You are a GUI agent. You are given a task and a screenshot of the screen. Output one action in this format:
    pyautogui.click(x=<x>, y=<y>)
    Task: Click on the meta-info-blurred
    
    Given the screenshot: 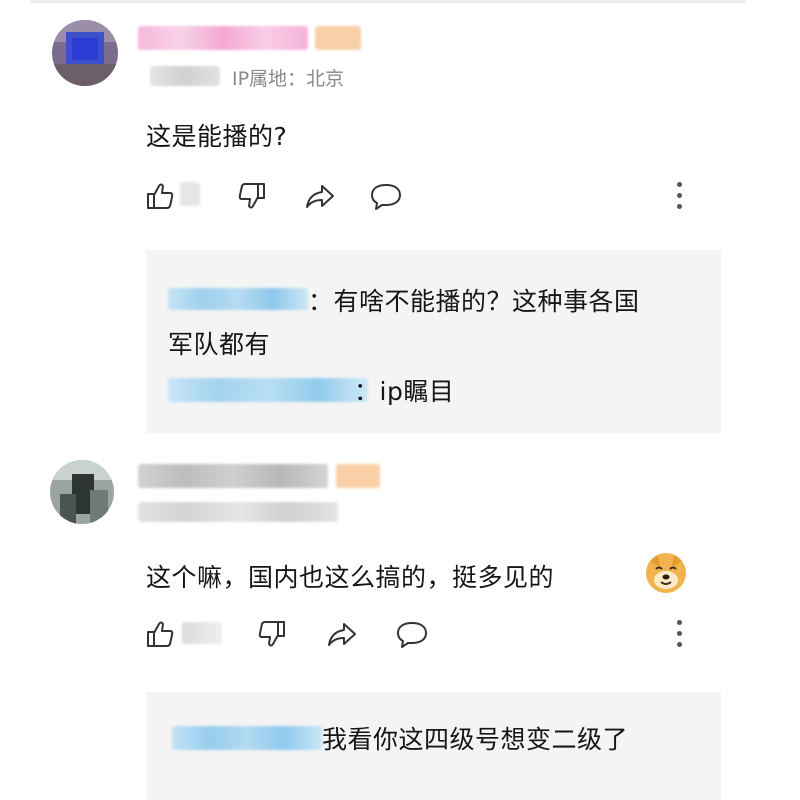 What is the action you would take?
    pyautogui.click(x=238, y=512)
    